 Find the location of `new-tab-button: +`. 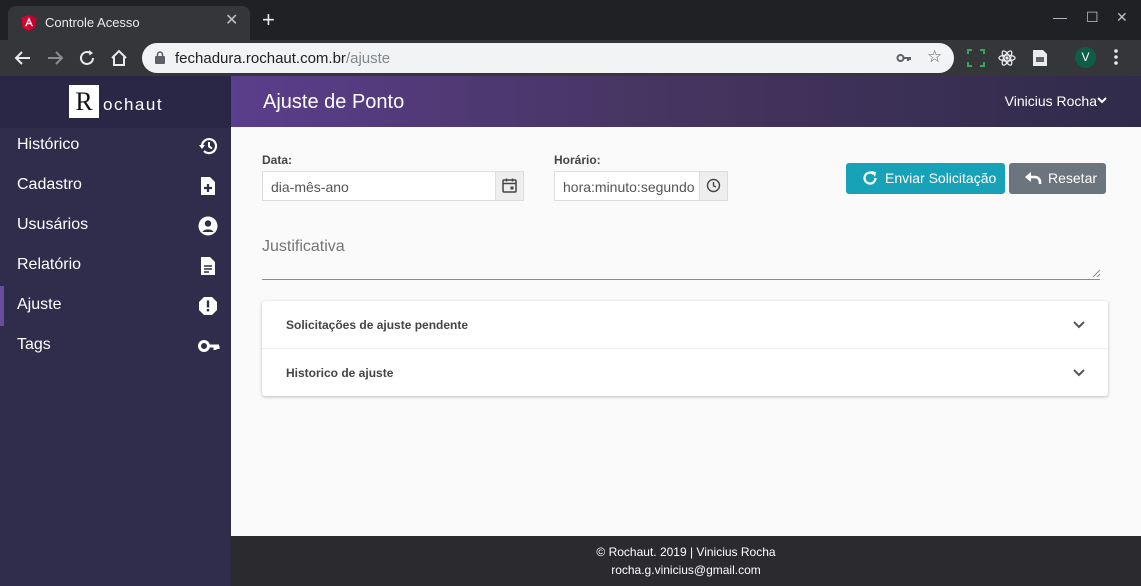

new-tab-button: + is located at coordinates (268, 20).